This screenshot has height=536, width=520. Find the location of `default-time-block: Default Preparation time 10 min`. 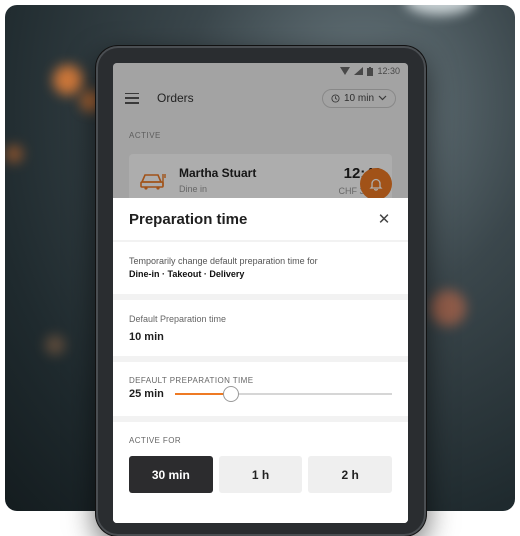

default-time-block: Default Preparation time 10 min is located at coordinates (260, 328).